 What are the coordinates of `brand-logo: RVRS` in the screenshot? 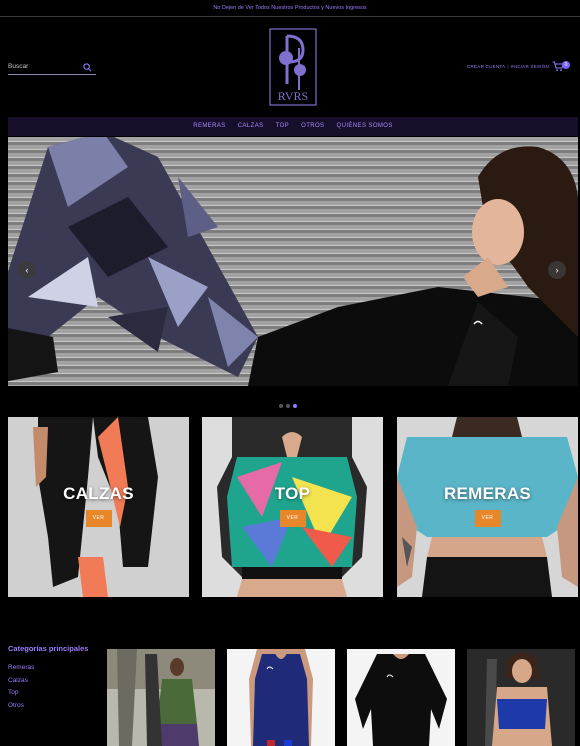 It's located at (293, 67).